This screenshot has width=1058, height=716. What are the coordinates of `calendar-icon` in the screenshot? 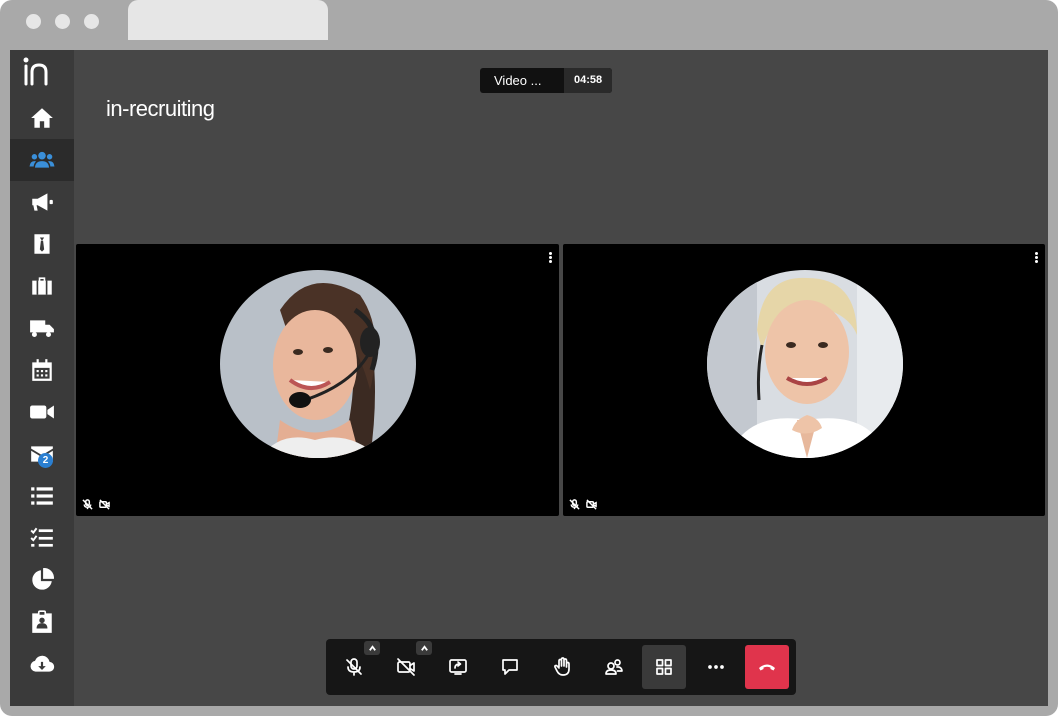 It's located at (42, 370).